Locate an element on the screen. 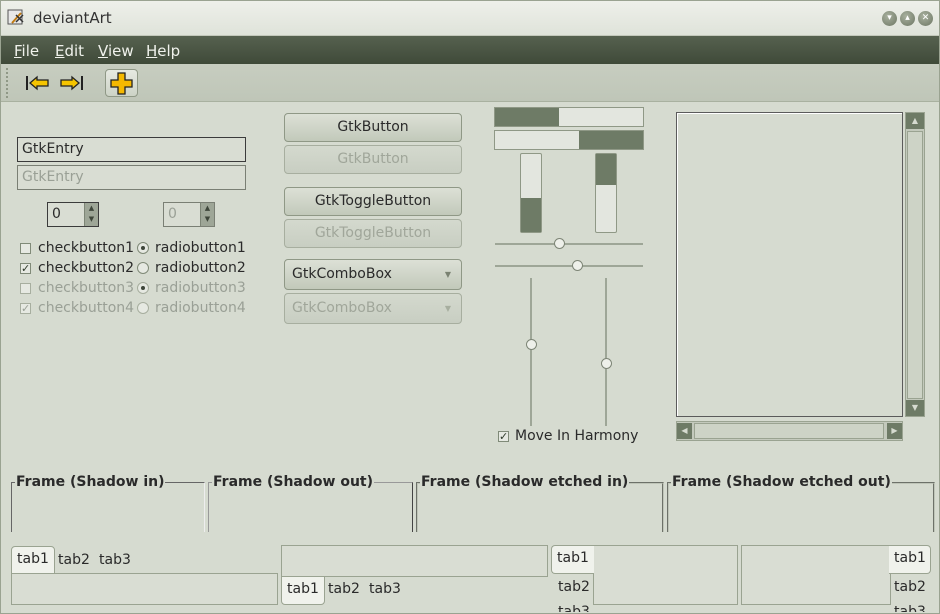 The width and height of the screenshot is (940, 614). menu-edit: Edit is located at coordinates (69, 51).